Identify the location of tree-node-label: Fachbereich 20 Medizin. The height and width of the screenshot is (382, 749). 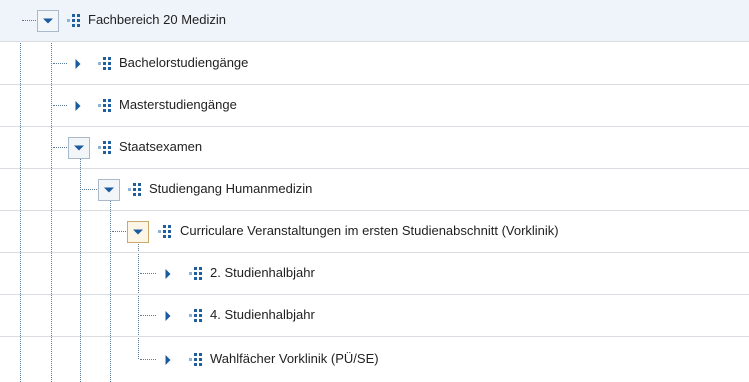
(157, 20).